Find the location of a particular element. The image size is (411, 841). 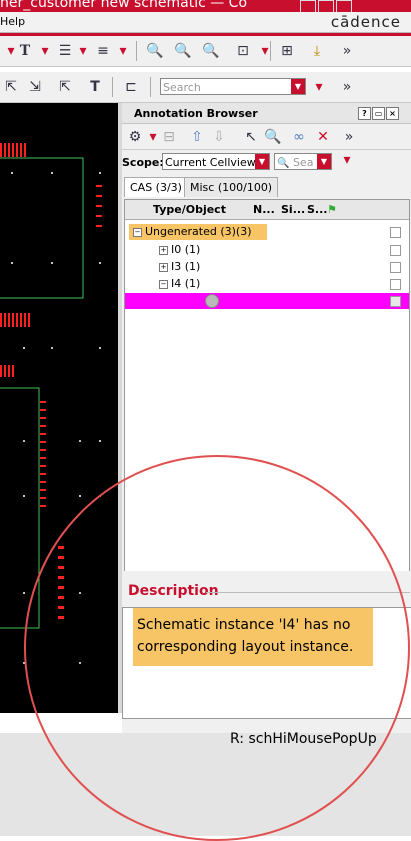

distribute-icon: ≡ is located at coordinates (103, 51).